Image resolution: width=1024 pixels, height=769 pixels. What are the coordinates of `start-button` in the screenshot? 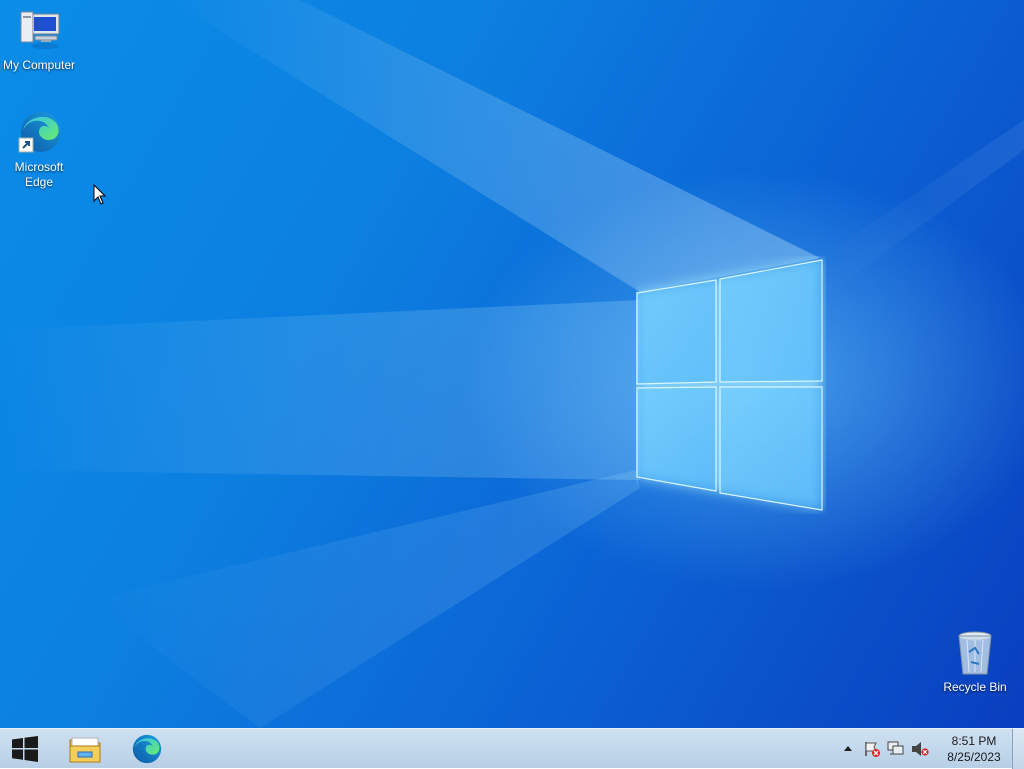 It's located at (25, 749).